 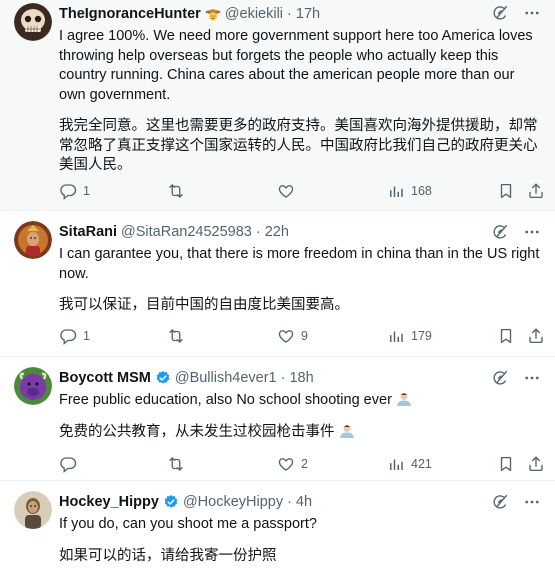 I want to click on deity-avatar-image, so click(x=33, y=240).